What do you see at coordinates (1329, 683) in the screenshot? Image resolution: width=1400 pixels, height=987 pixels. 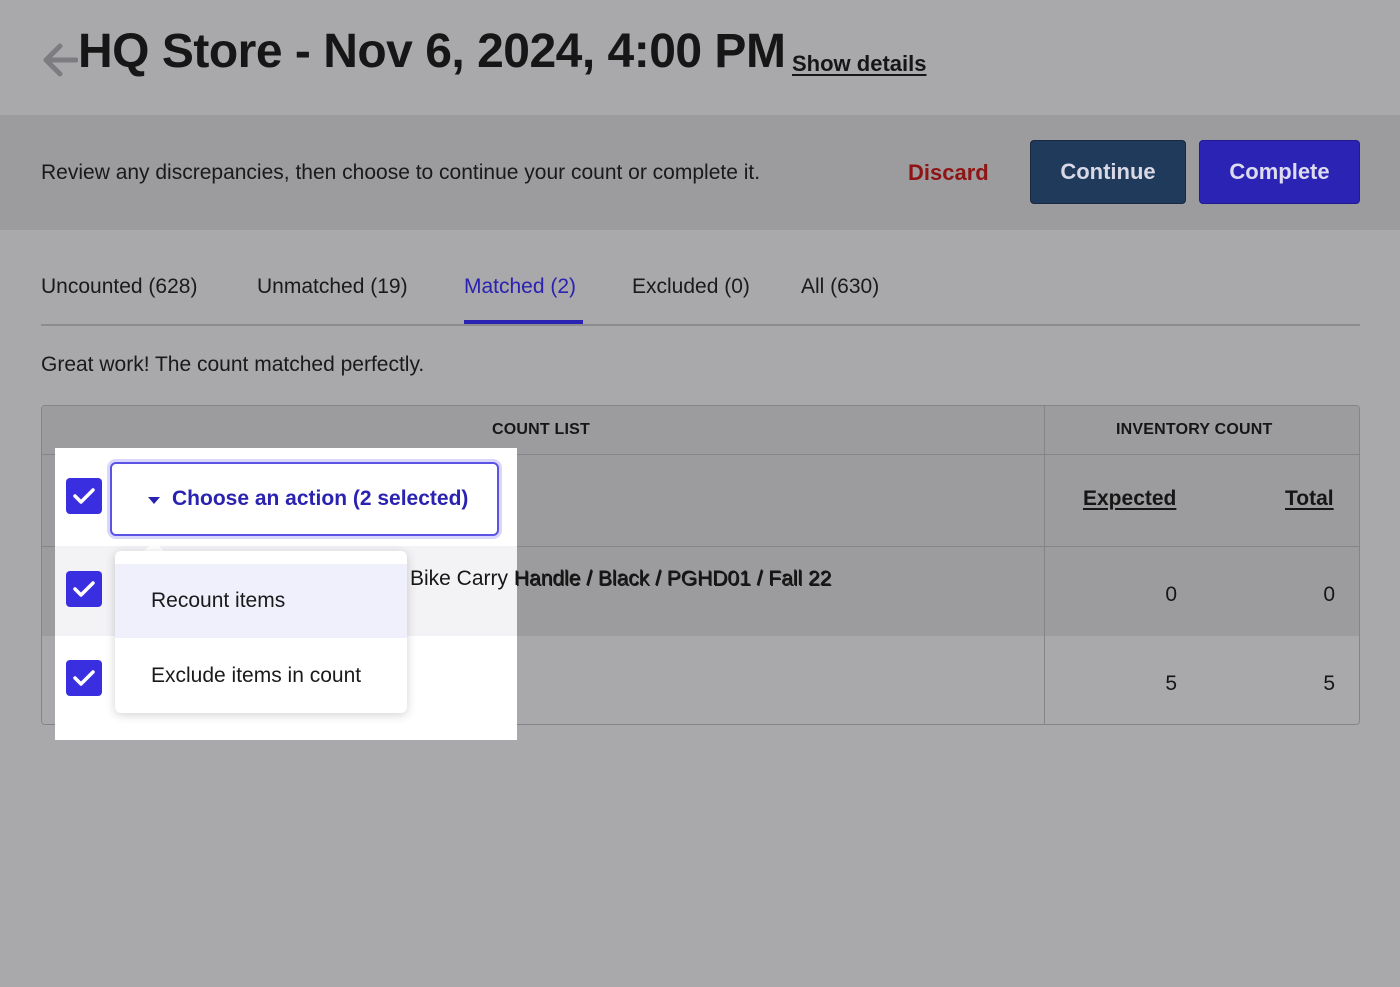 I see `total-value: 5` at bounding box center [1329, 683].